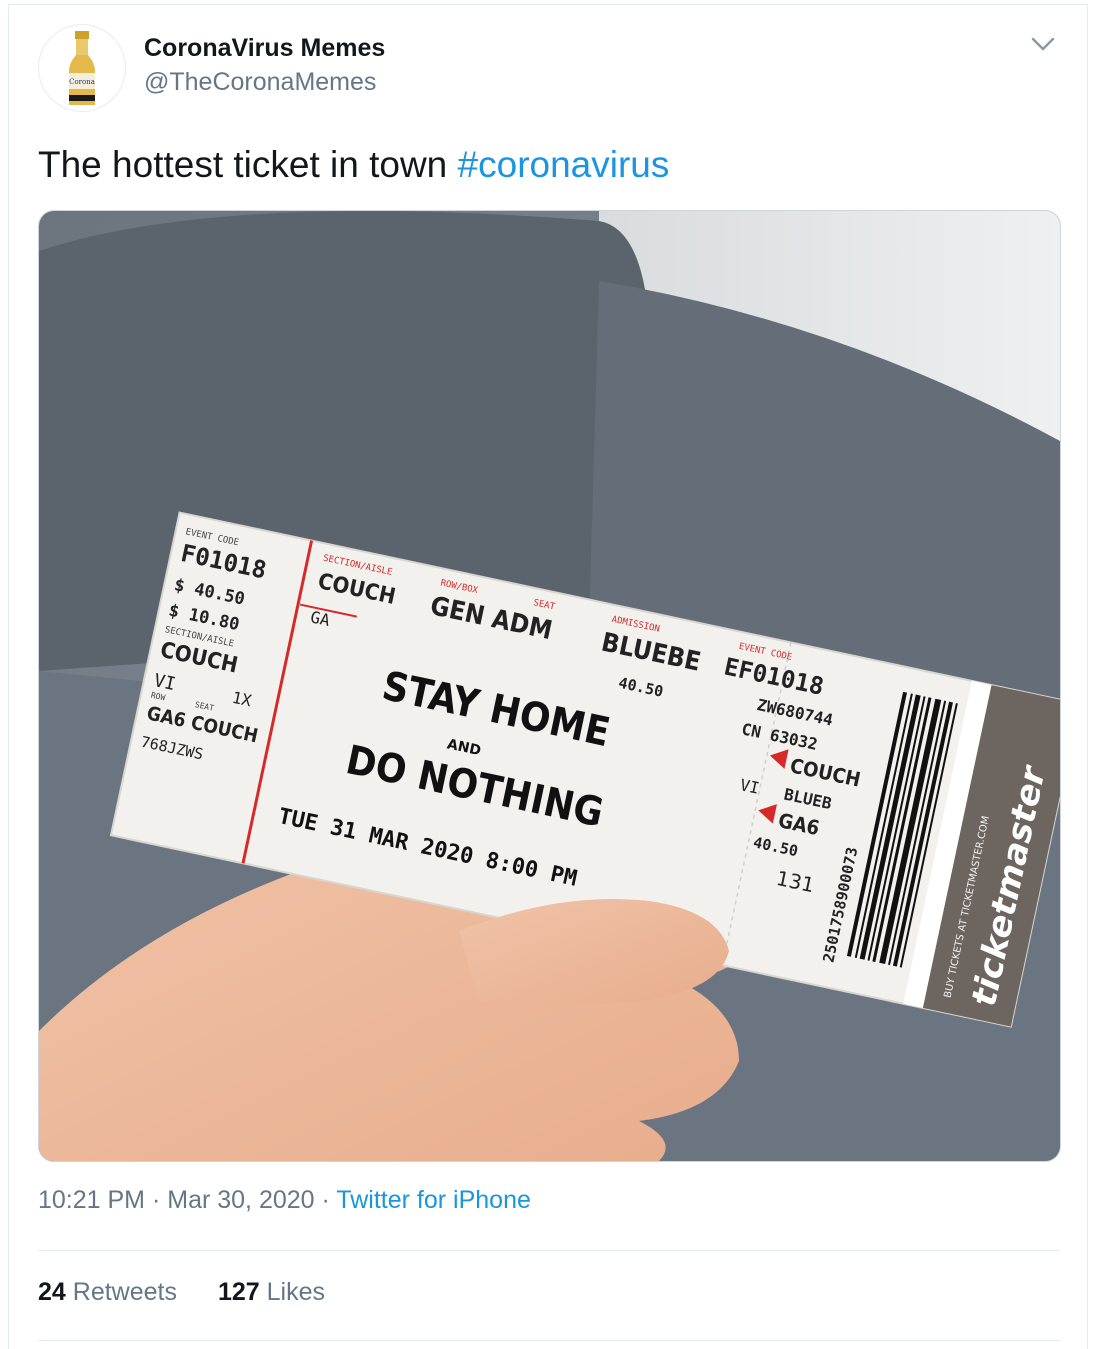 Image resolution: width=1112 pixels, height=1349 pixels. I want to click on hashtag-link: #coronavirus, so click(564, 164).